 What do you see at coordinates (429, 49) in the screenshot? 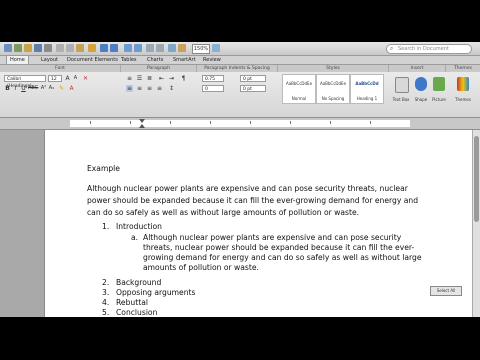
I see `search-field: ⌕ Search in Document` at bounding box center [429, 49].